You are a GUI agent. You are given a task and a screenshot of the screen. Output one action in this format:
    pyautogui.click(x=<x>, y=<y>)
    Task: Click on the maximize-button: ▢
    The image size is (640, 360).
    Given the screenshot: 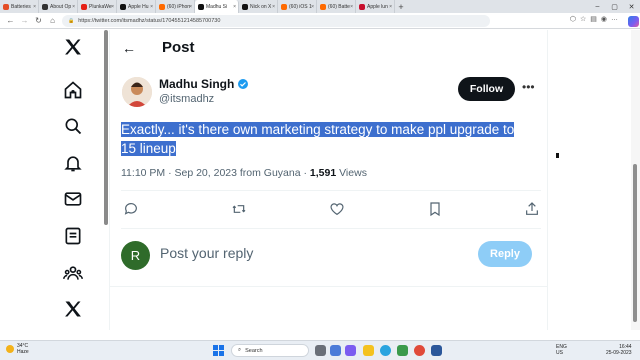 What is the action you would take?
    pyautogui.click(x=614, y=6)
    